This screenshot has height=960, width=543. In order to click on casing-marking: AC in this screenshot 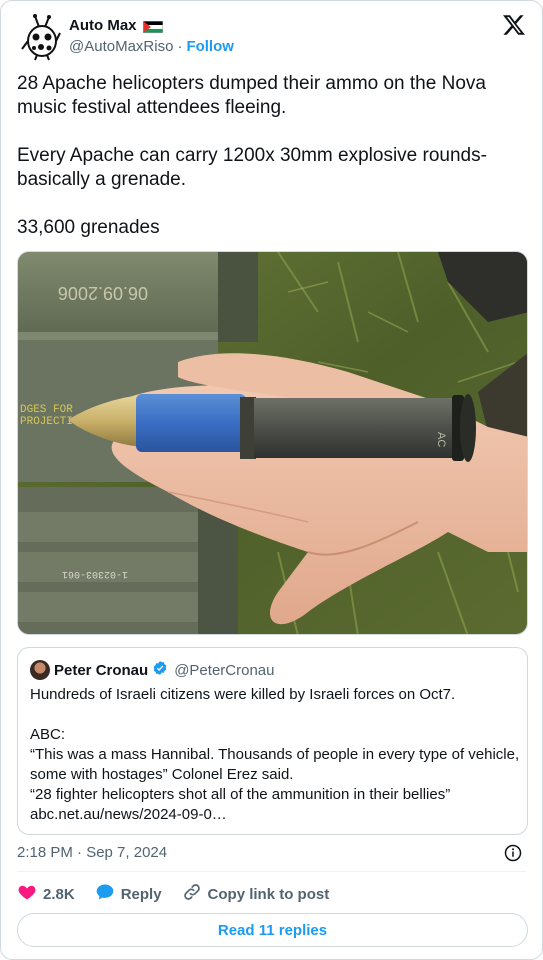, I will do `click(441, 439)`.